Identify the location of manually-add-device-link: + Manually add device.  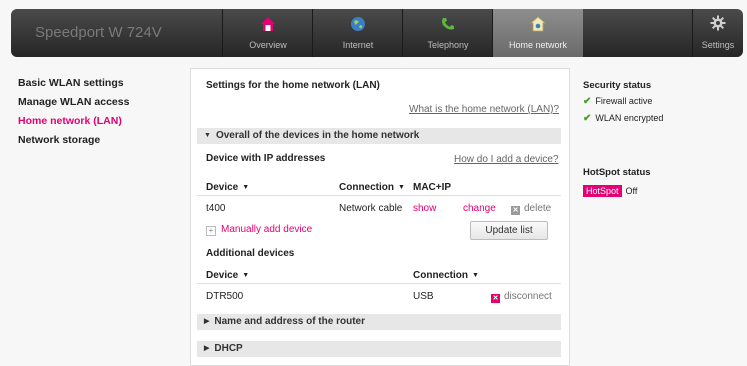
(259, 230).